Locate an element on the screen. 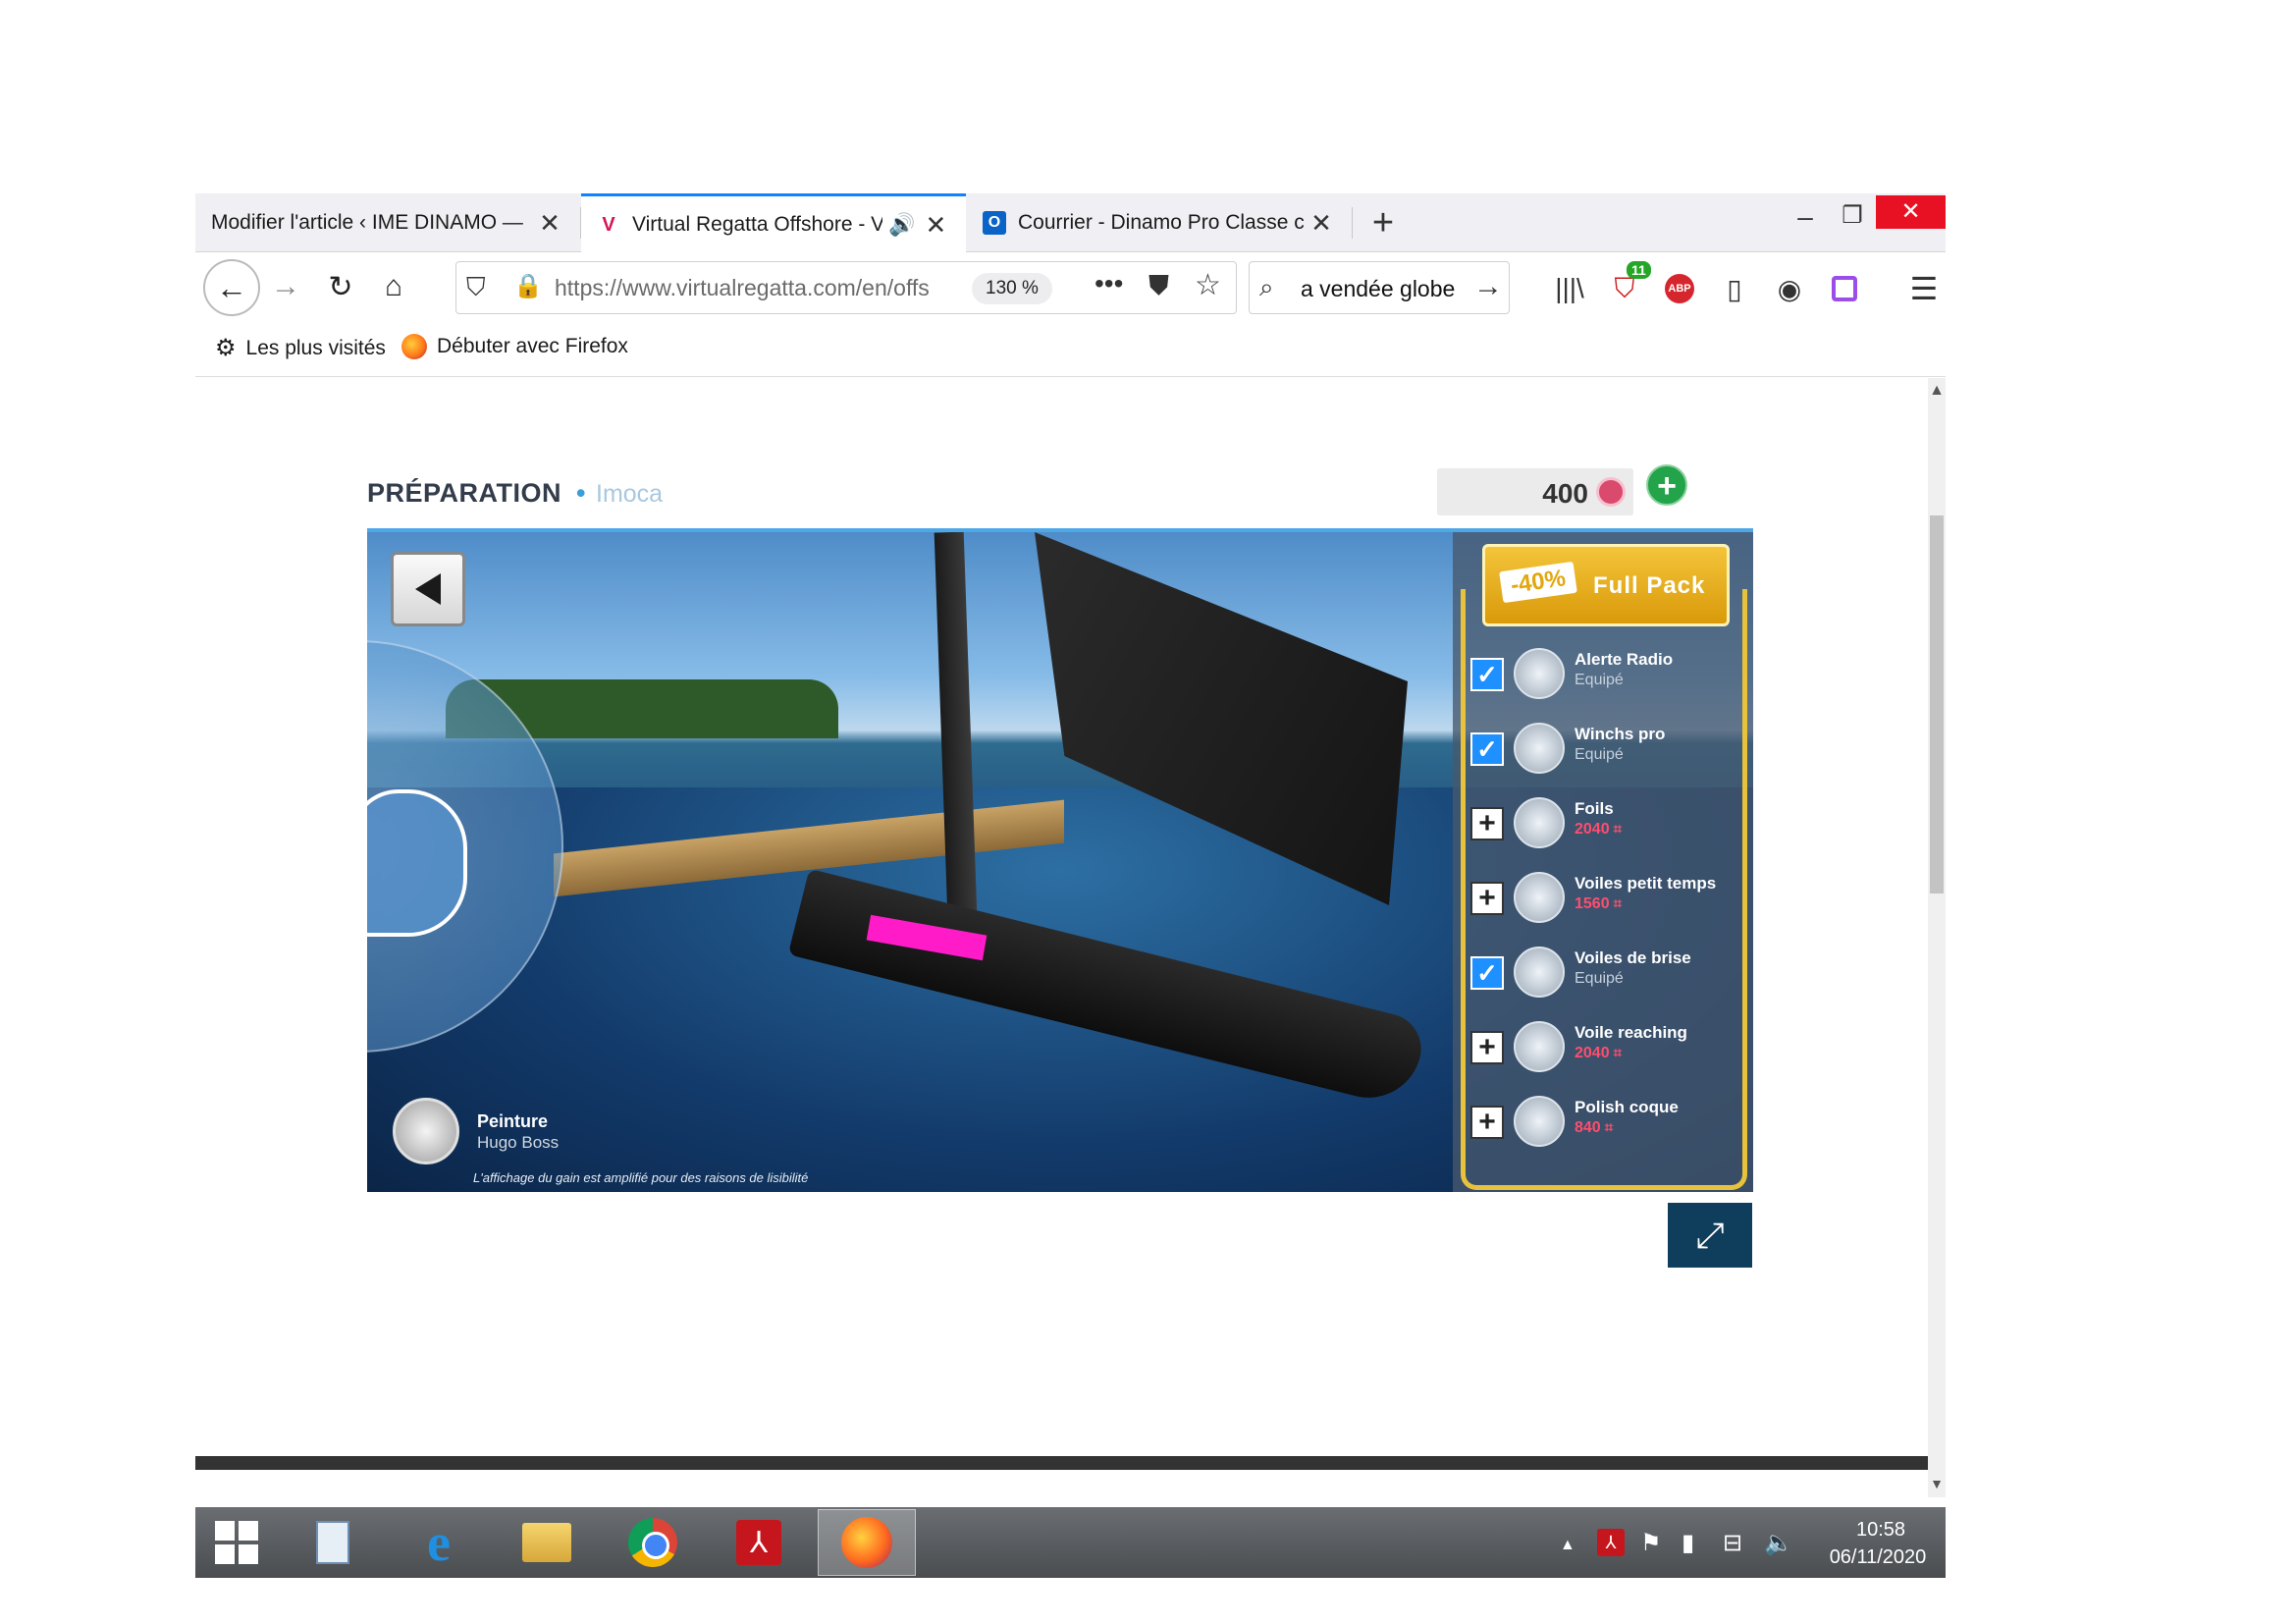 This screenshot has height=1624, width=2296. scroll-down-icon: ▼ is located at coordinates (1937, 1483).